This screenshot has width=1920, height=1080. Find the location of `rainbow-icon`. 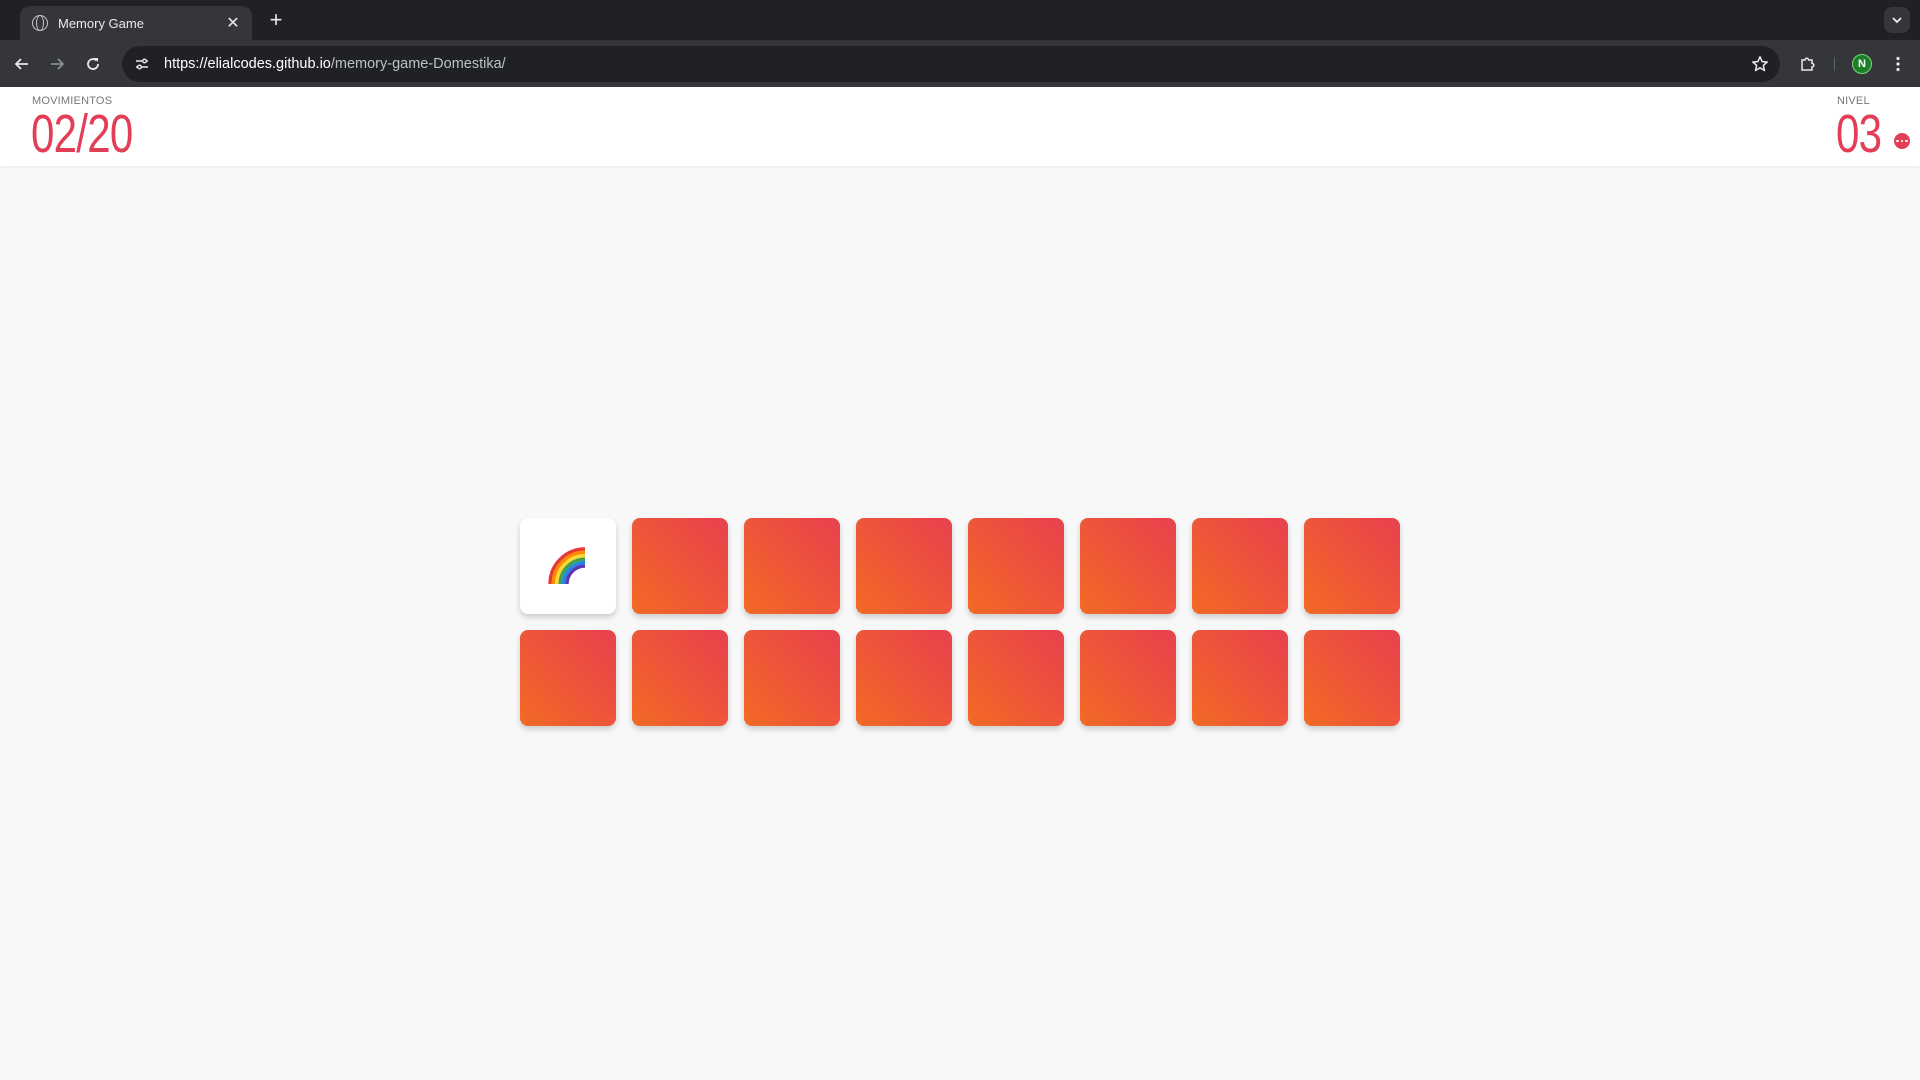

rainbow-icon is located at coordinates (567, 566).